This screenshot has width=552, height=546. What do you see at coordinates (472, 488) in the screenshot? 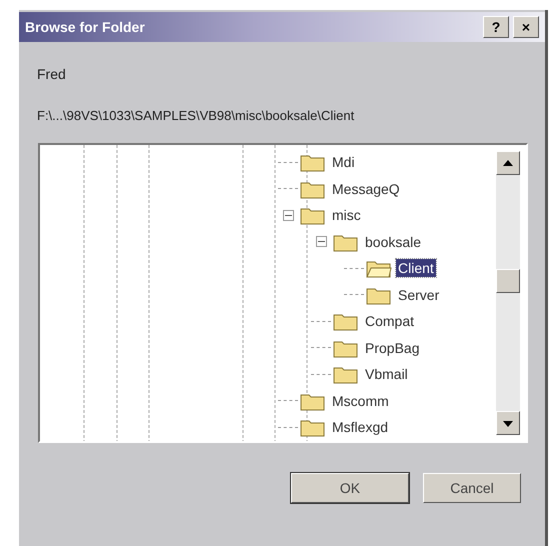
I see `dialog-button: Cancel` at bounding box center [472, 488].